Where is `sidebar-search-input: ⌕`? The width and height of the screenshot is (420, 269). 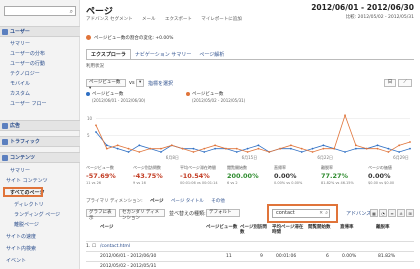 sidebar-search-input: ⌕ is located at coordinates (40, 11).